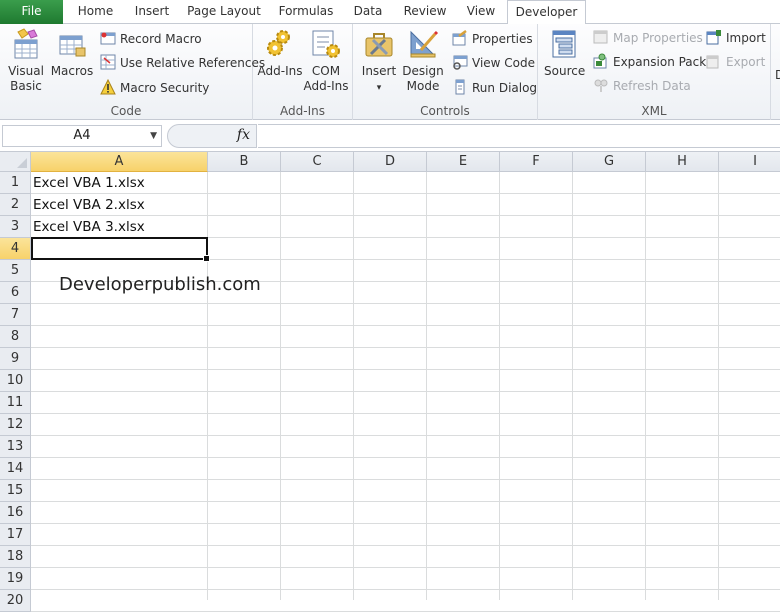 The image size is (780, 612). I want to click on column-header-i: I, so click(749, 162).